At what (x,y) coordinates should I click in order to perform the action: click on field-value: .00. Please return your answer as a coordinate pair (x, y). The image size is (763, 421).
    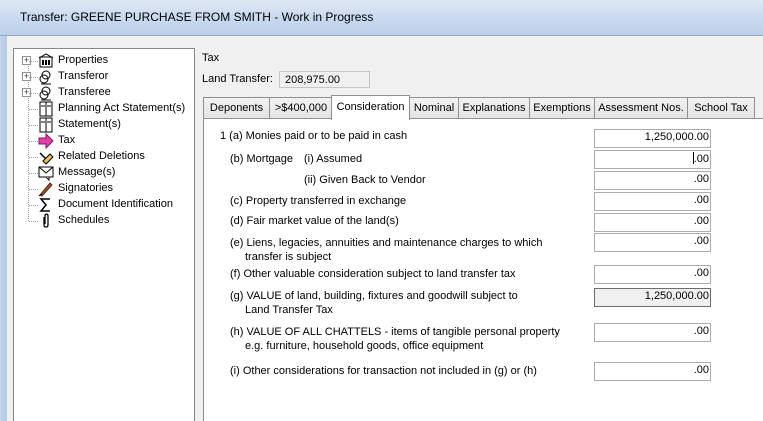
    Looking at the image, I should click on (701, 159).